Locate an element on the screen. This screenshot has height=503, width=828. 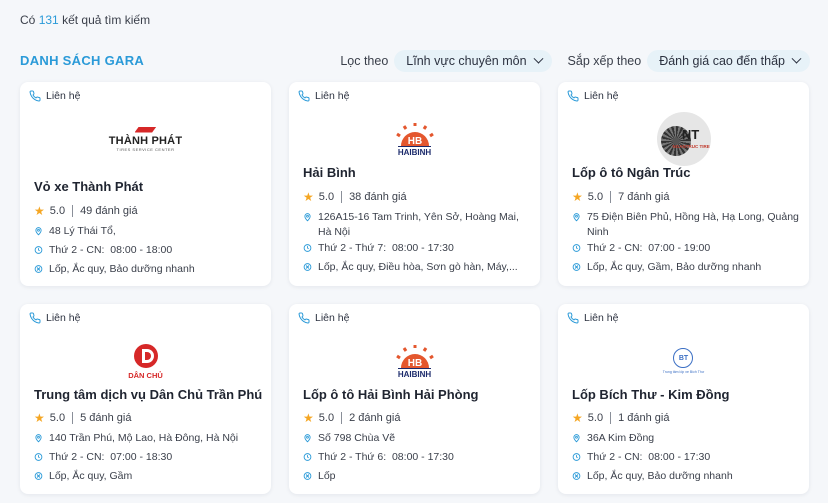
sort-dropdown: Đánh giá cao đến thấp is located at coordinates (728, 61).